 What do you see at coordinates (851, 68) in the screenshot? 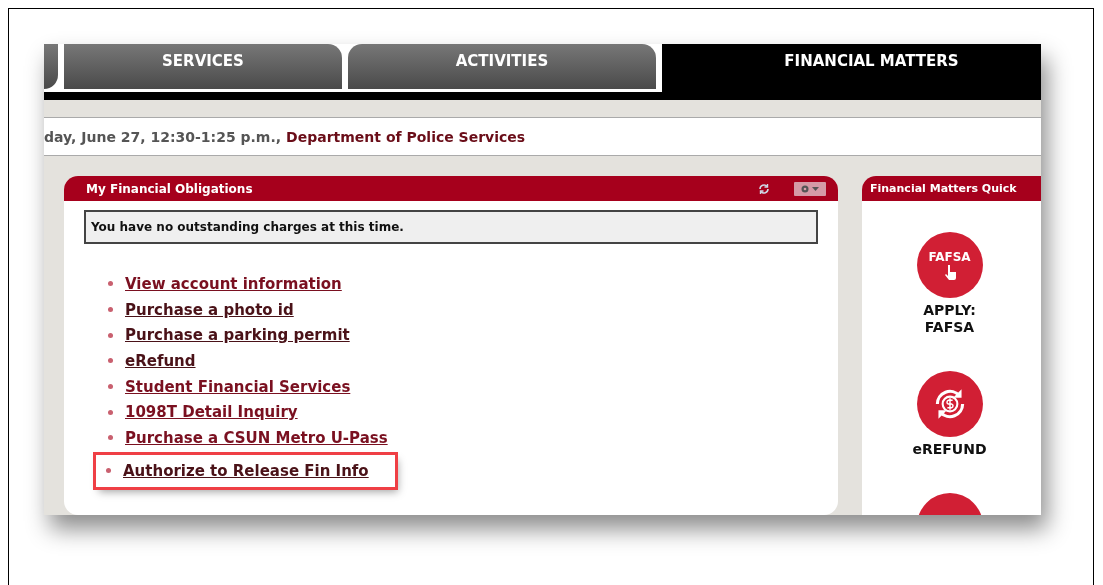
I see `nav-tab: FINANCIAL MATTERS` at bounding box center [851, 68].